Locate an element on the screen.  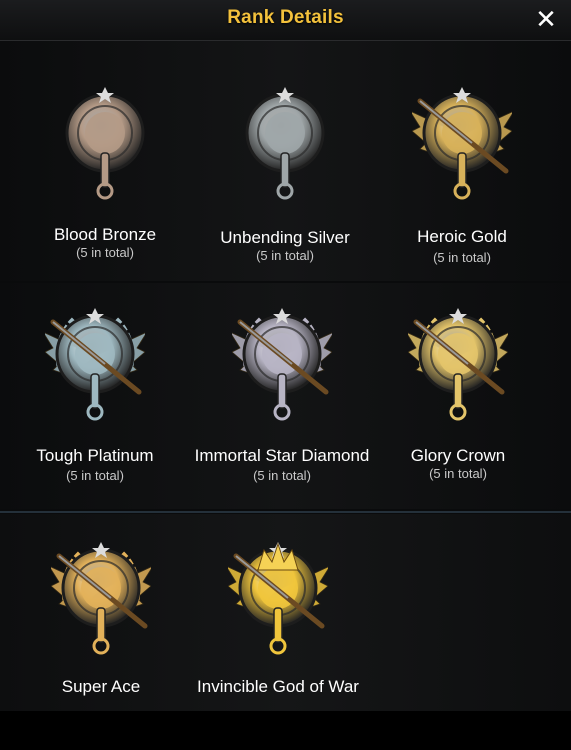
close-icon: ✕ is located at coordinates (546, 19).